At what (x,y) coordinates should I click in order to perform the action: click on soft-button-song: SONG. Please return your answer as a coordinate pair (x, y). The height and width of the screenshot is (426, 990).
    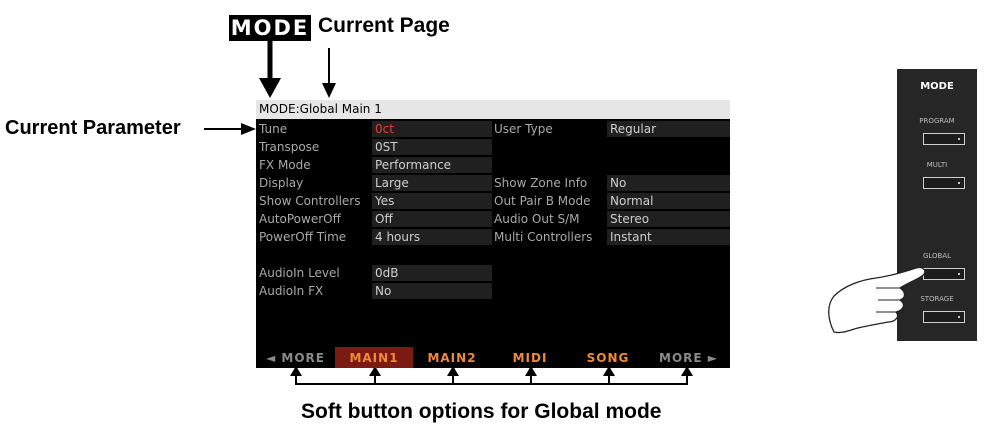
    Looking at the image, I should click on (608, 357).